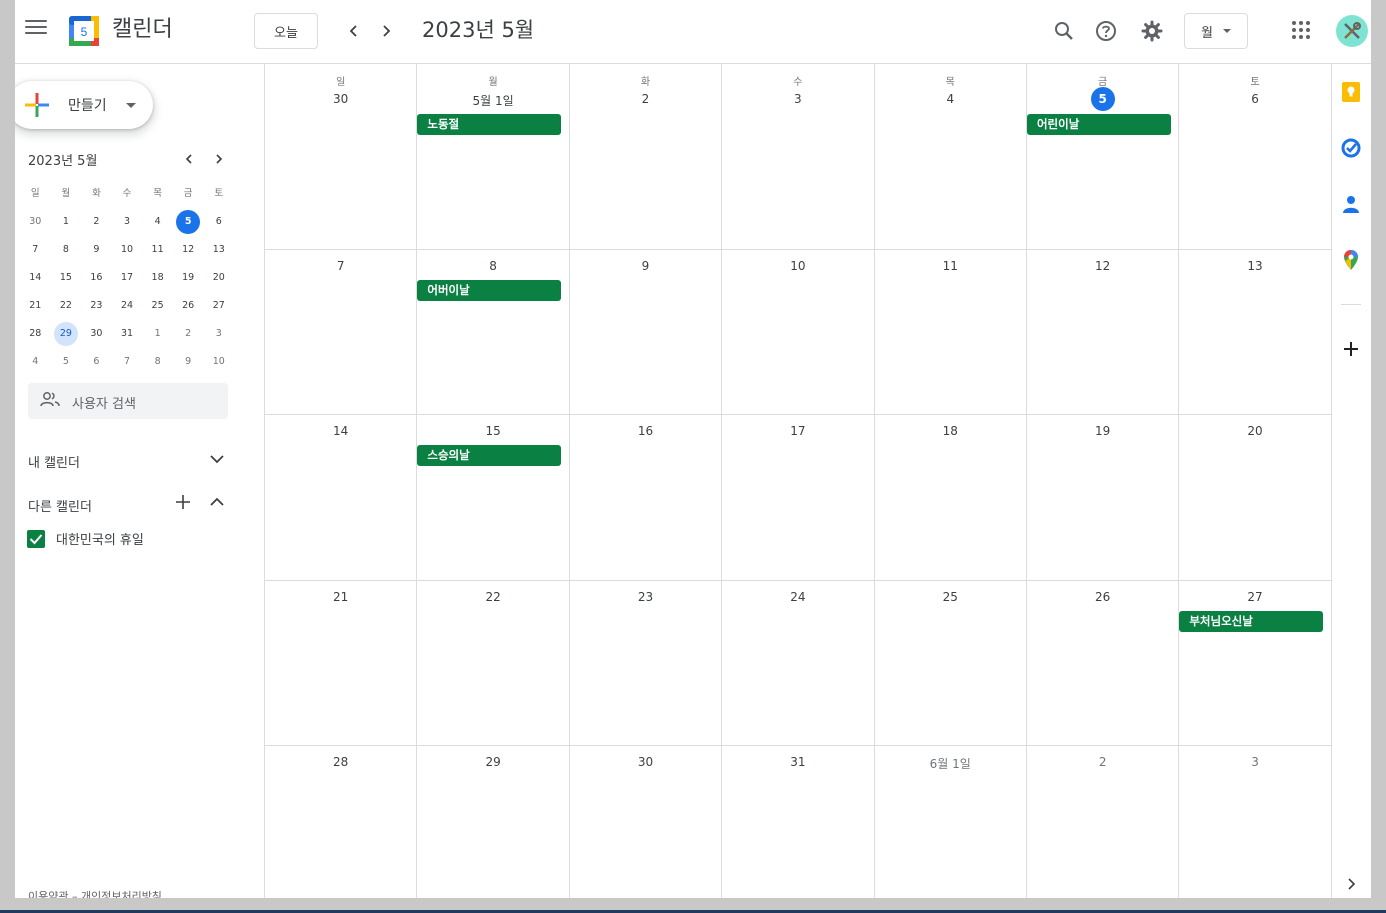  I want to click on mini-day: 11, so click(157, 250).